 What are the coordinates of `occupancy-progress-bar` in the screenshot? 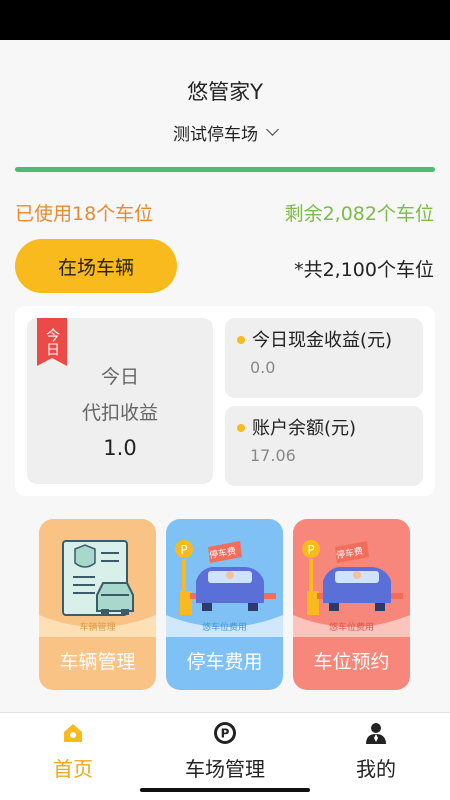 It's located at (225, 169).